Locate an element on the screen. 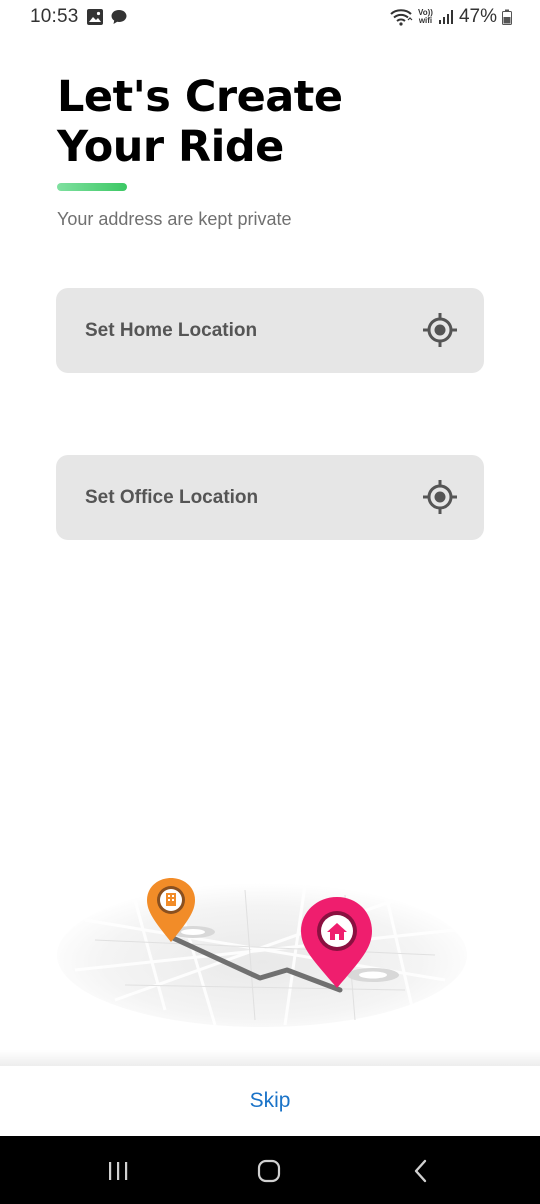 The width and height of the screenshot is (540, 1204). image-icon is located at coordinates (95, 17).